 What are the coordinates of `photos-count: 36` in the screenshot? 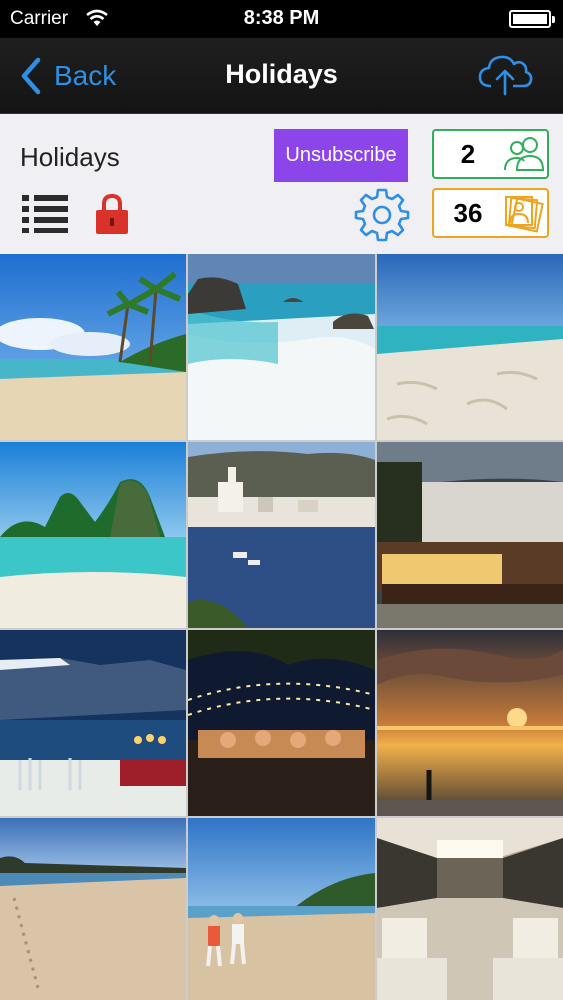 It's located at (468, 212).